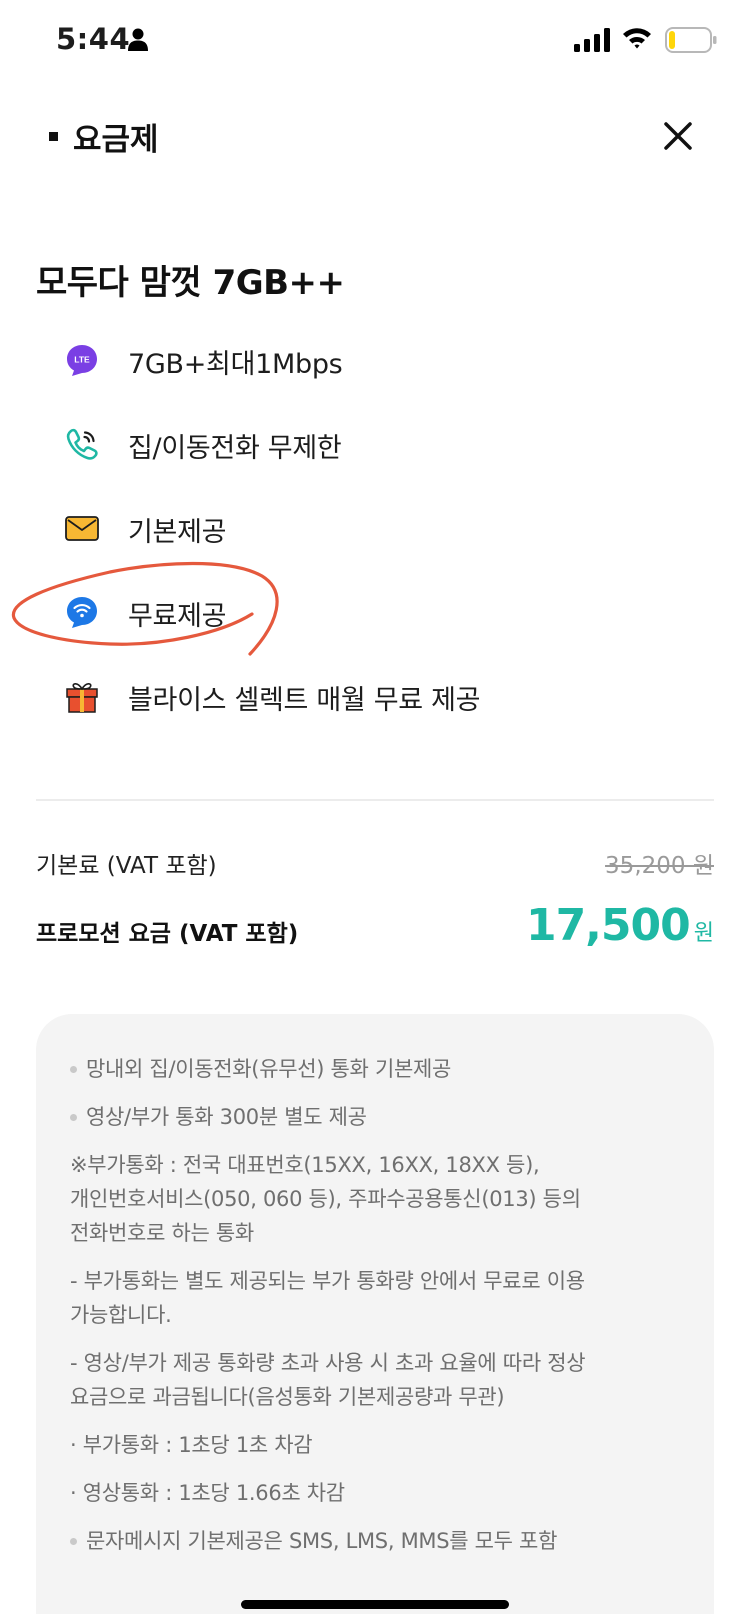 The height and width of the screenshot is (1623, 750). What do you see at coordinates (82, 444) in the screenshot?
I see `phone-icon` at bounding box center [82, 444].